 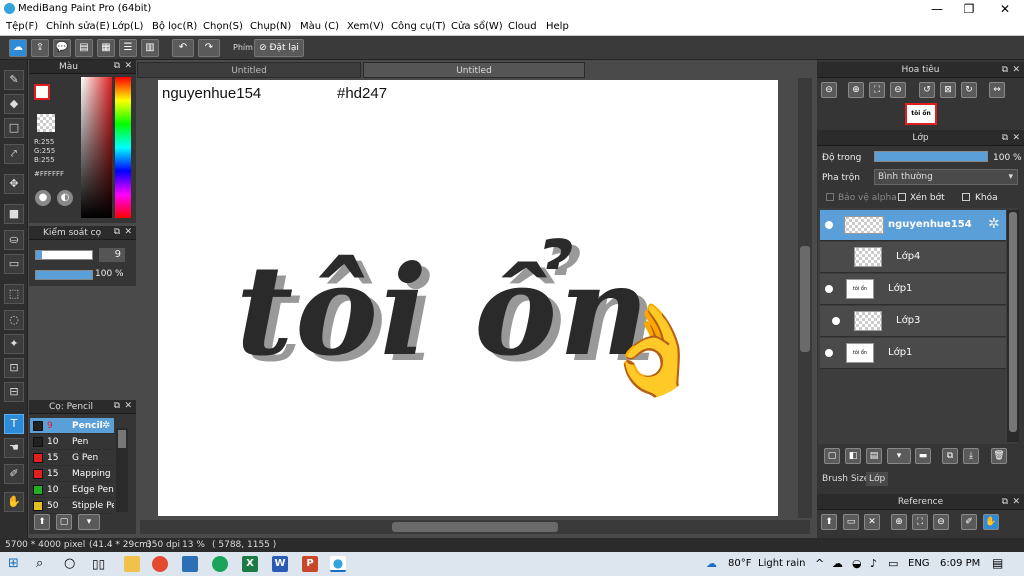 What do you see at coordinates (128, 48) in the screenshot?
I see `list-icon: ☰` at bounding box center [128, 48].